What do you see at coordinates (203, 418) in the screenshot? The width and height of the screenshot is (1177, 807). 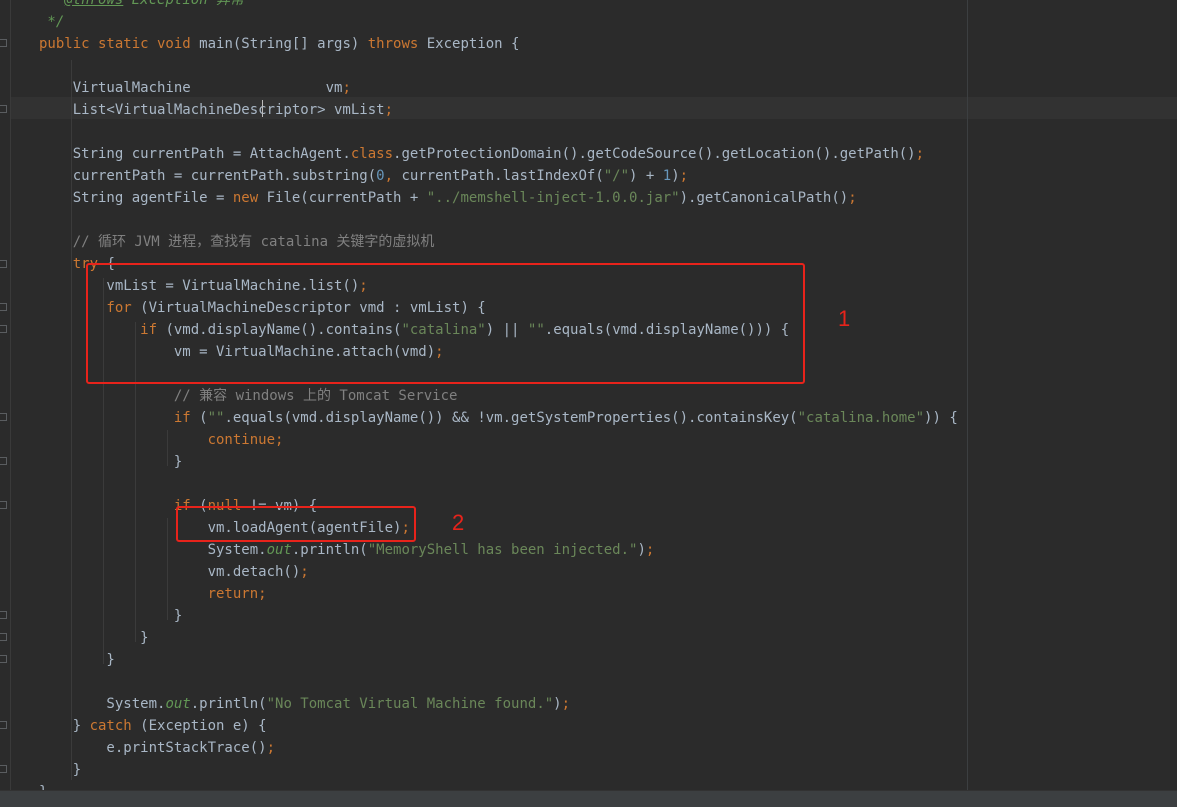 I see `code-token: (` at bounding box center [203, 418].